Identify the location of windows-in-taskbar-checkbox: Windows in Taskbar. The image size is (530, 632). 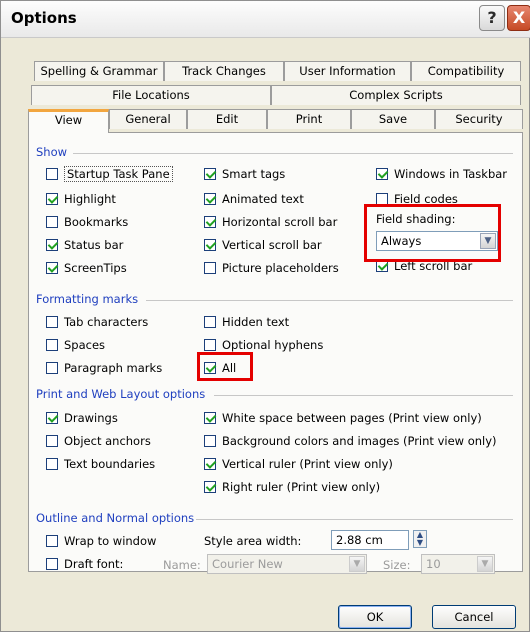
(441, 174).